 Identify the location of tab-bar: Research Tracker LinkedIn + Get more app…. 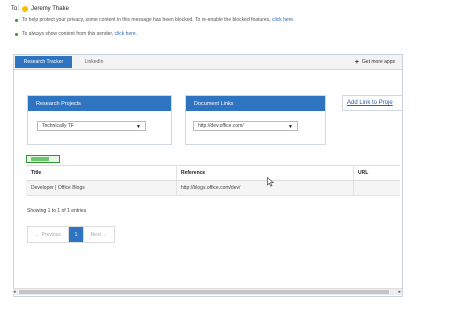
(208, 62).